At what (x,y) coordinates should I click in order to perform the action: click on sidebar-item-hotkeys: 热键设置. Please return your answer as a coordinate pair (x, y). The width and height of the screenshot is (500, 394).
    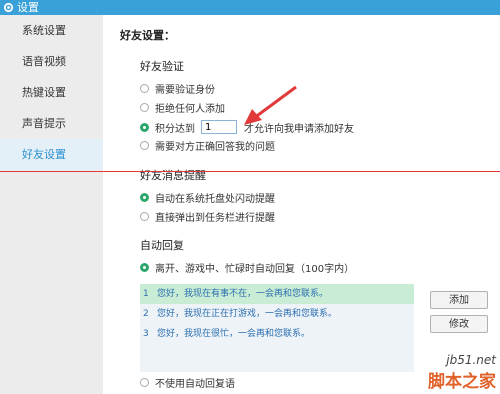
    Looking at the image, I should click on (51, 92).